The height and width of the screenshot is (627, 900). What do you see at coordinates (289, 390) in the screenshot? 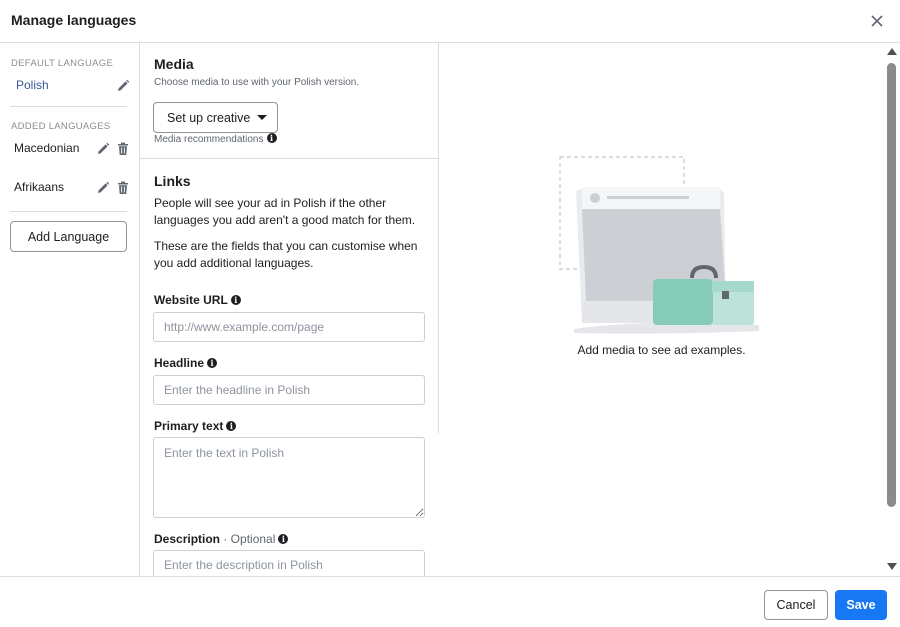
I see `headline-input` at bounding box center [289, 390].